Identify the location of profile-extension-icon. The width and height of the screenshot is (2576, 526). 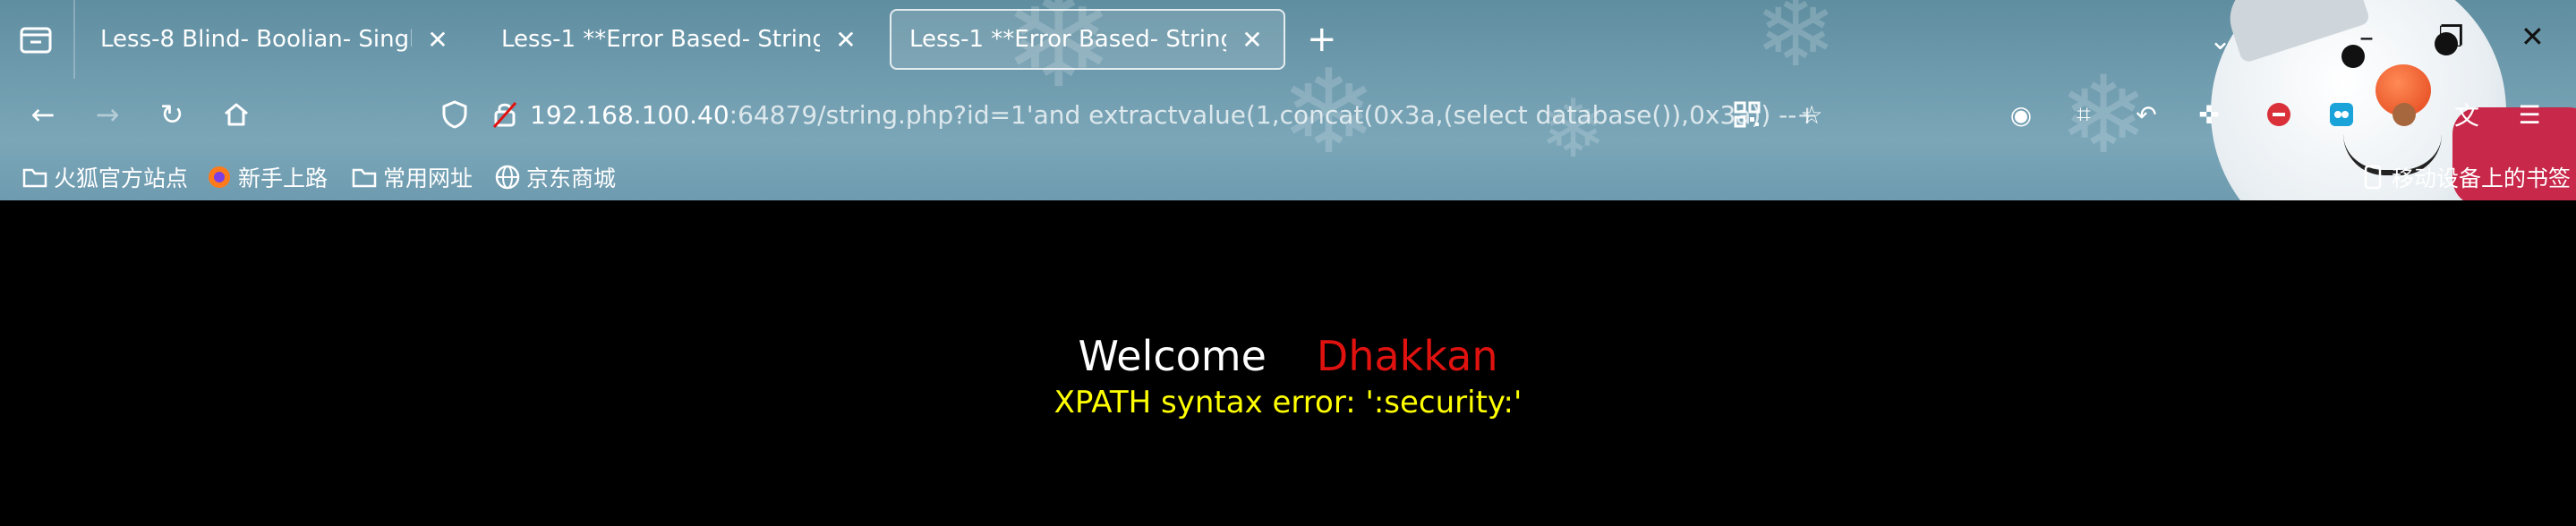
(2404, 114).